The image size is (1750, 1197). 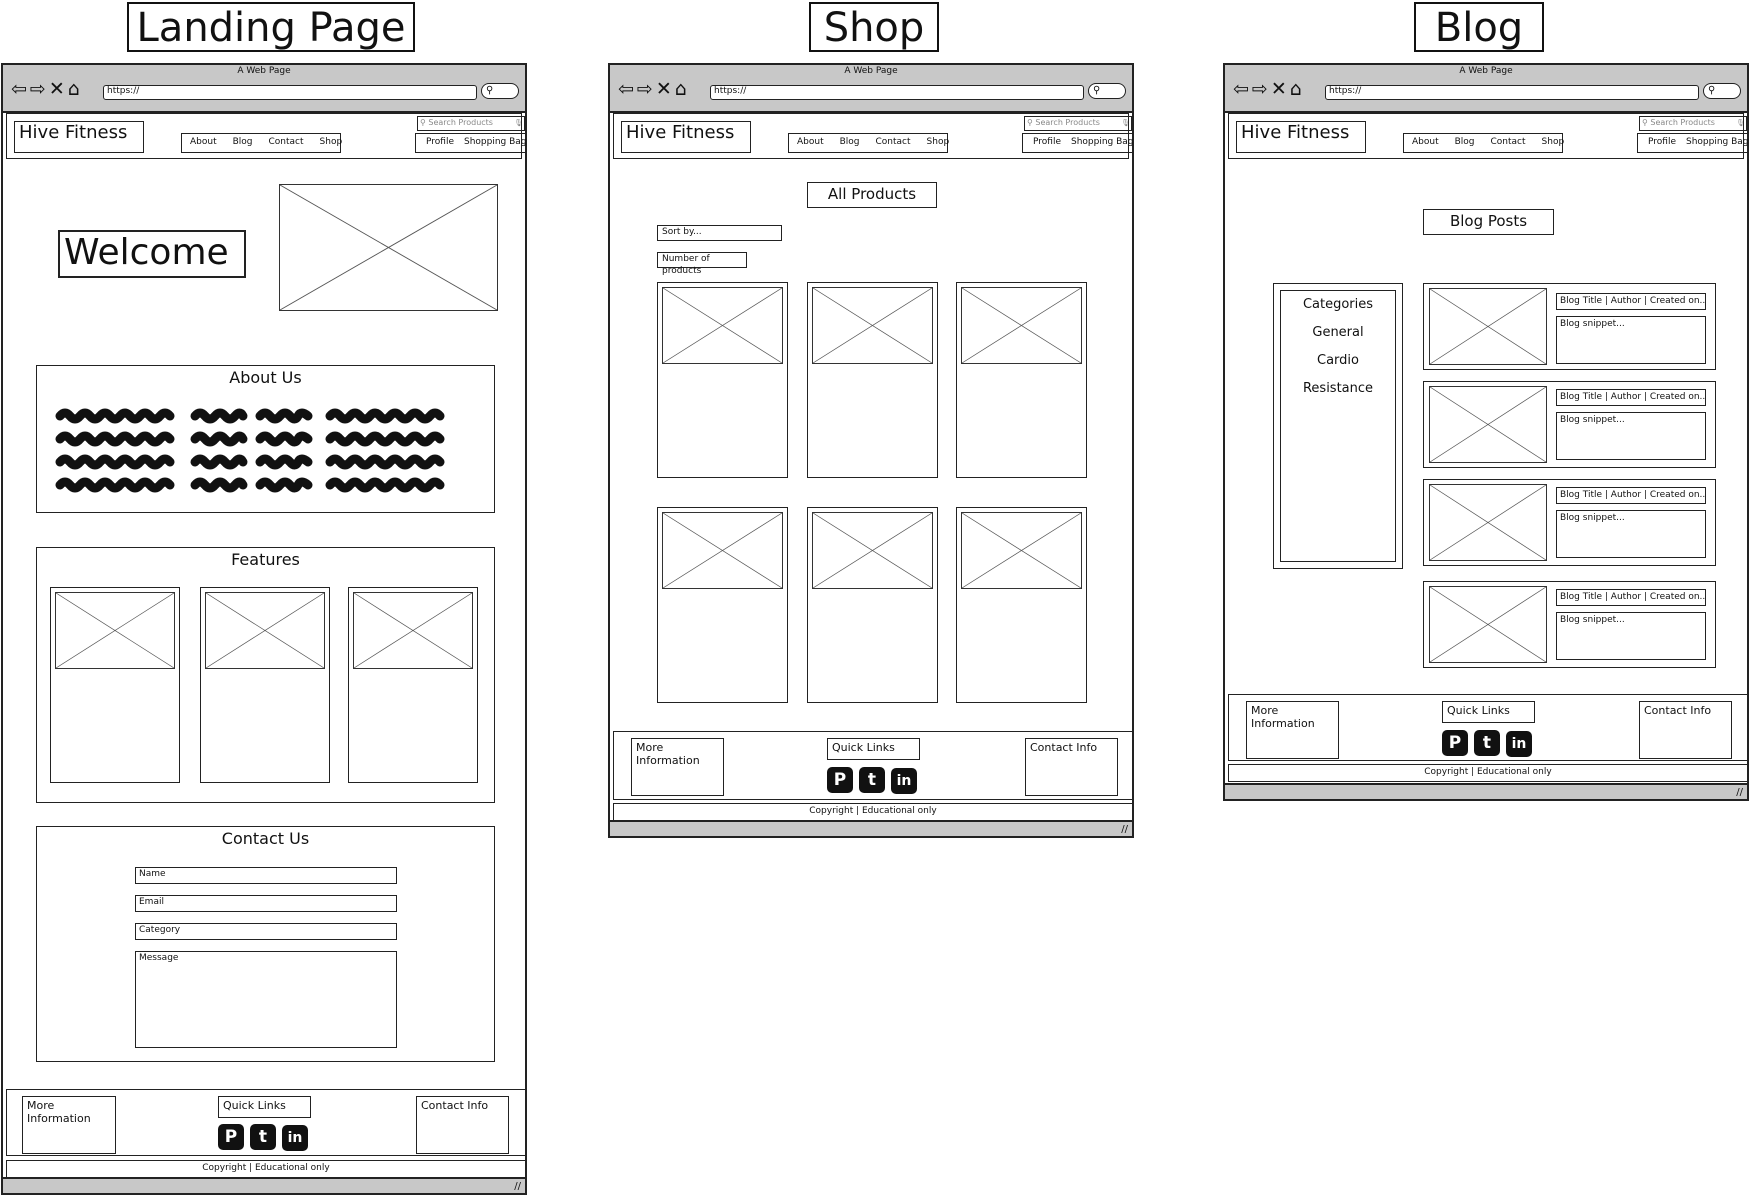 I want to click on main-nav: About Blog Contact Shop, so click(x=869, y=143).